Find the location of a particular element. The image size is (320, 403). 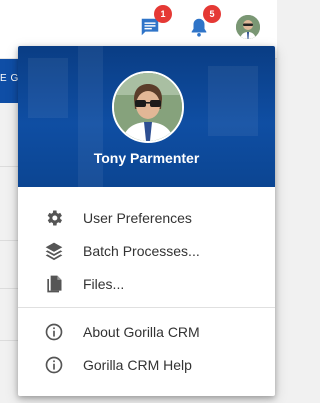

menu-item-label: About Gorilla CRM is located at coordinates (141, 331).